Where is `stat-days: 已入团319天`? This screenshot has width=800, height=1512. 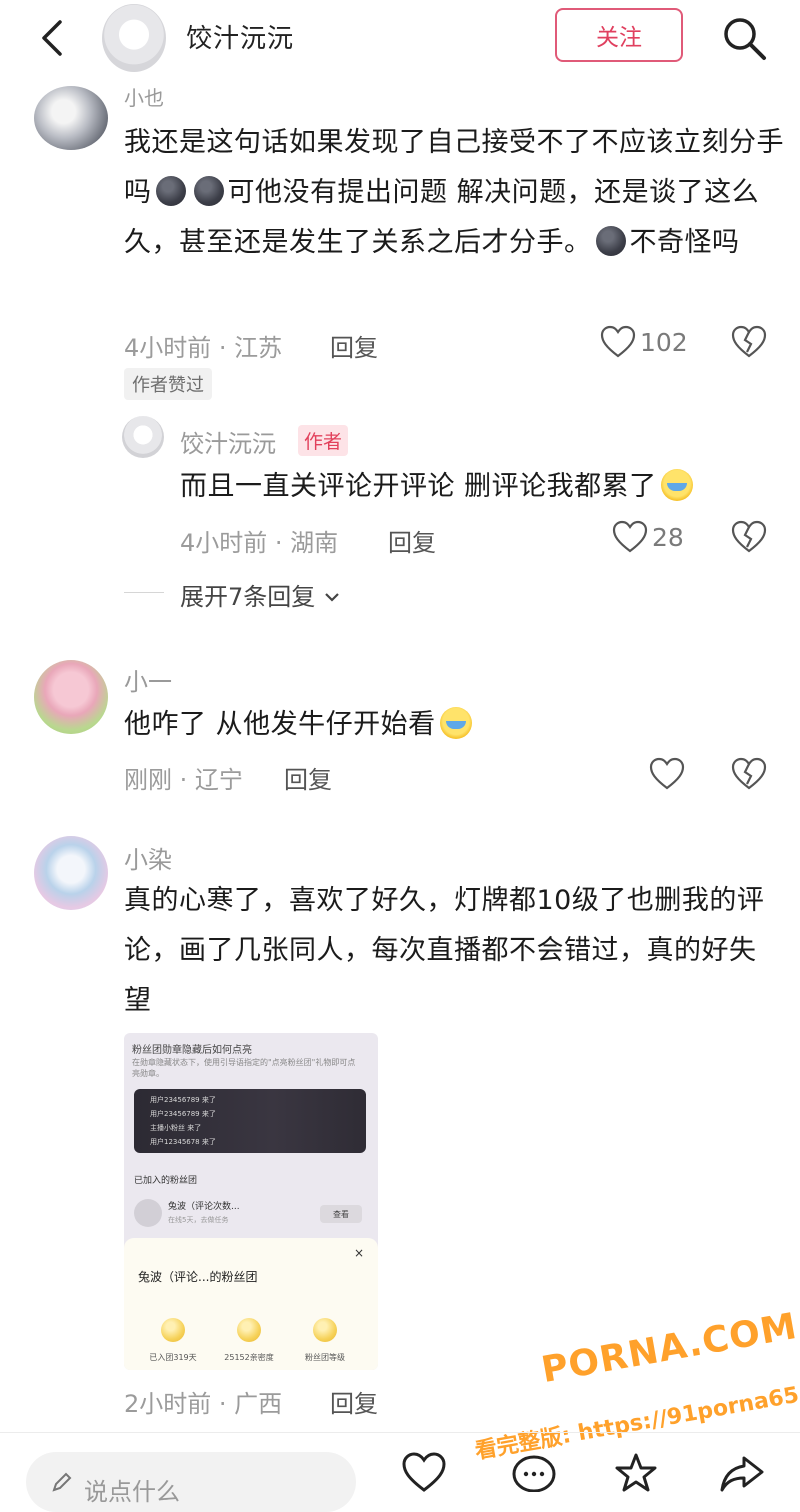
stat-days: 已入团319天 is located at coordinates (173, 1340).